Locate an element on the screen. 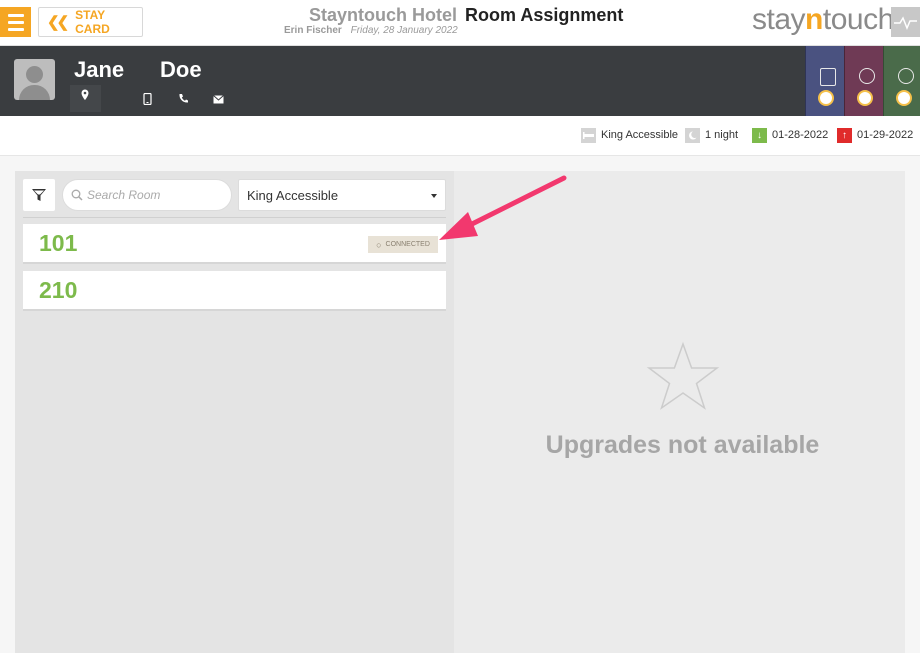 The width and height of the screenshot is (920, 653). filter-button is located at coordinates (39, 195).